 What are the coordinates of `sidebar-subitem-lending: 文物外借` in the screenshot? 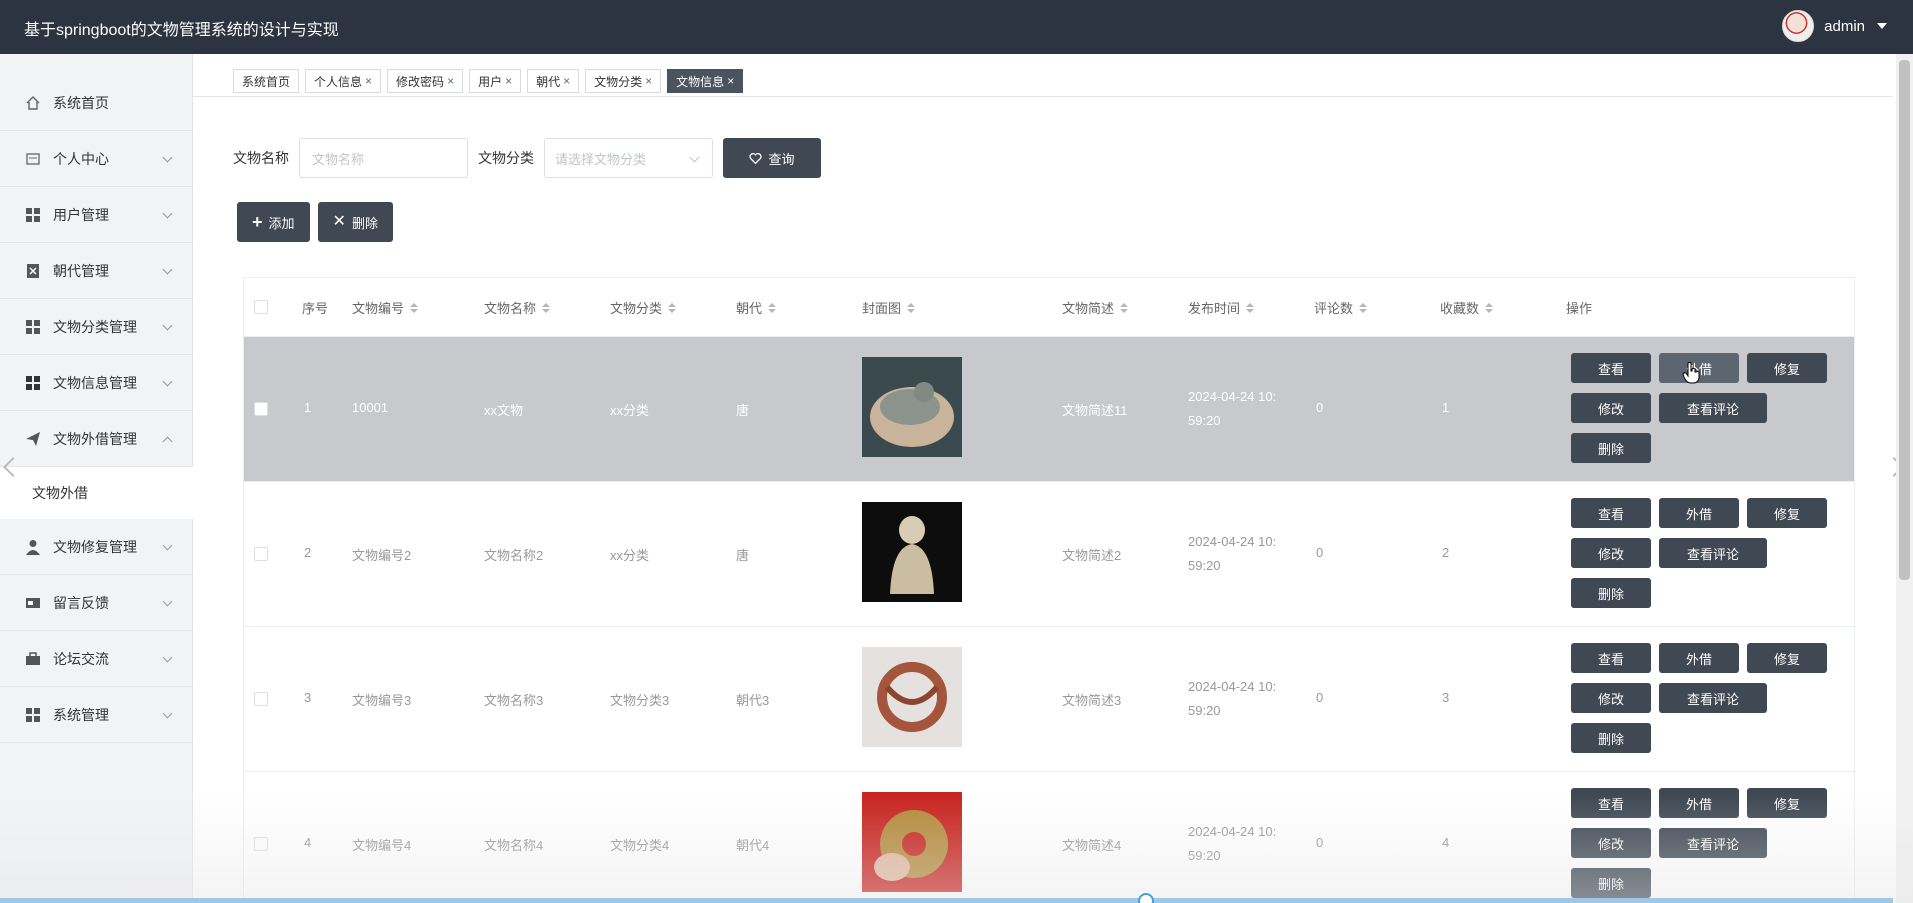 It's located at (96, 493).